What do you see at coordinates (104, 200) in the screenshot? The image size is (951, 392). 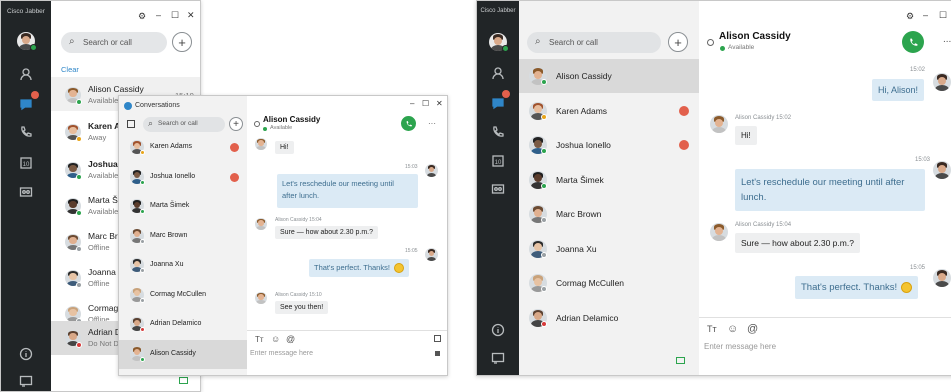 I see `contact-name: Marta Ši` at bounding box center [104, 200].